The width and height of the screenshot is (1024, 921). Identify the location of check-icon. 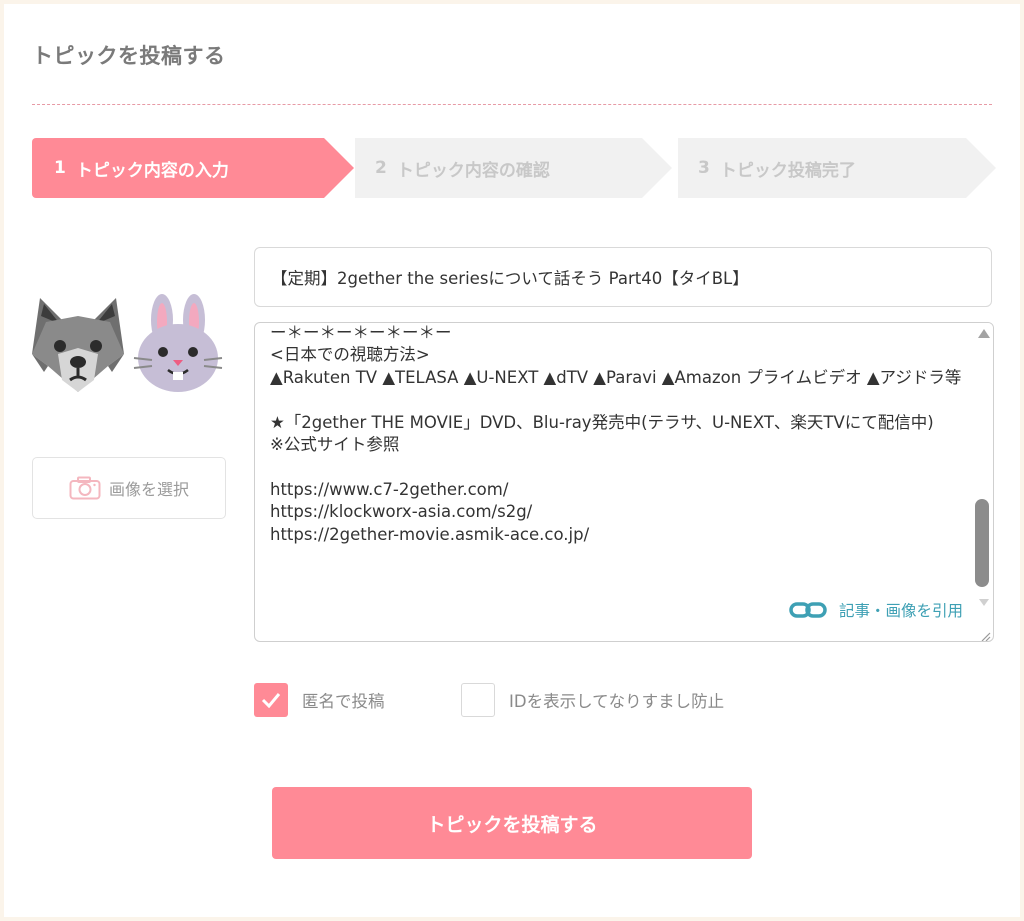
(271, 700).